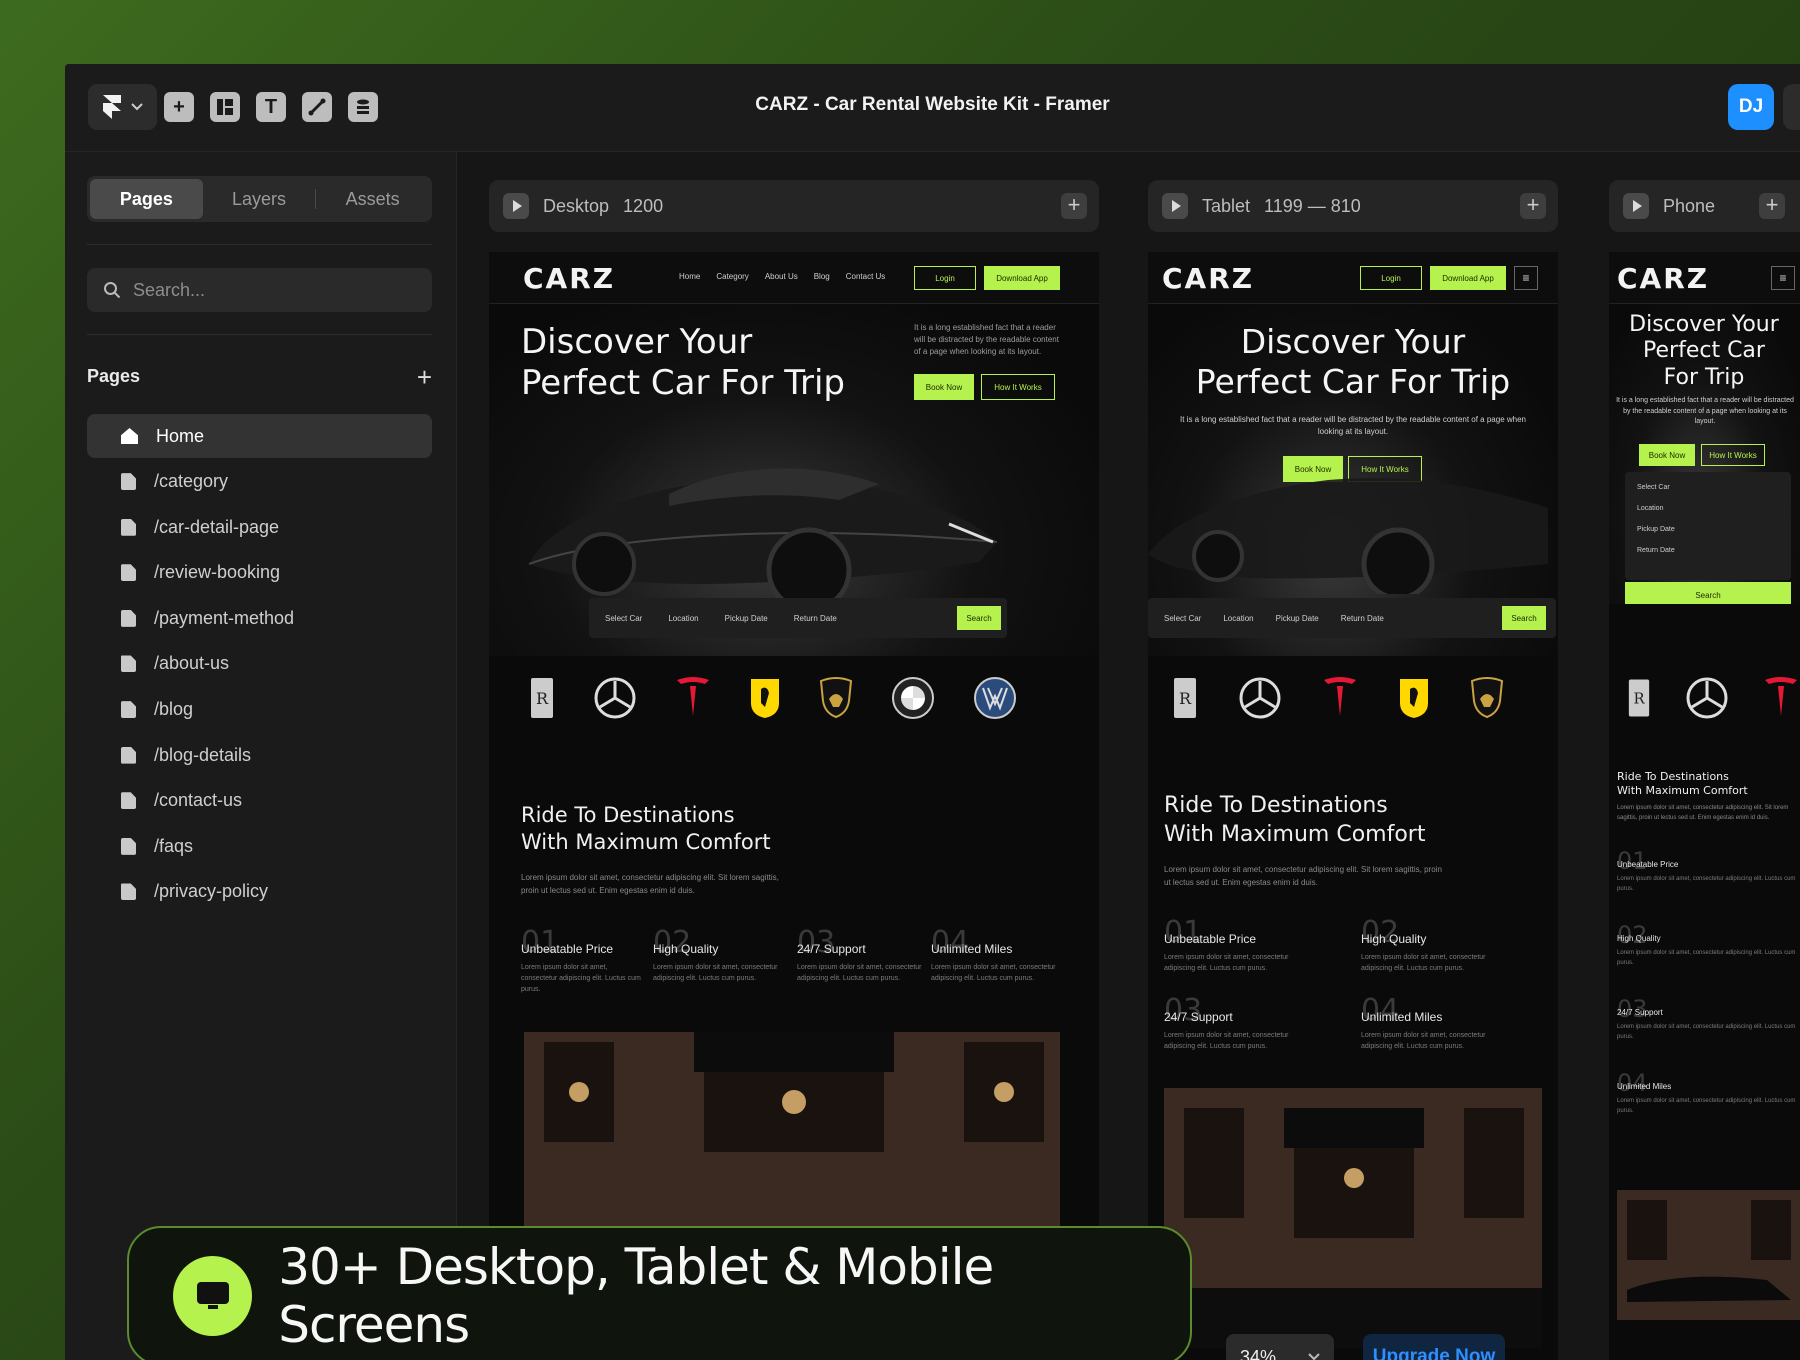  Describe the element at coordinates (781, 276) in the screenshot. I see `nav-link: About Us` at that location.